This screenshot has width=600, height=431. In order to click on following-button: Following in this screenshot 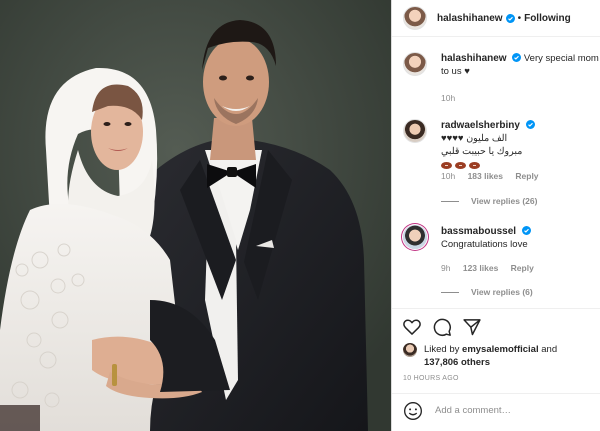, I will do `click(547, 18)`.